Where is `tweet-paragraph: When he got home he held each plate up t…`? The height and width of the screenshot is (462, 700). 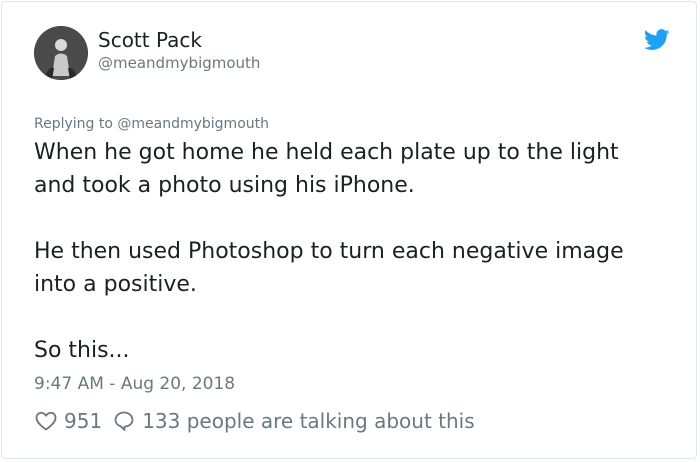
tweet-paragraph: When he got home he held each plate up t… is located at coordinates (326, 169).